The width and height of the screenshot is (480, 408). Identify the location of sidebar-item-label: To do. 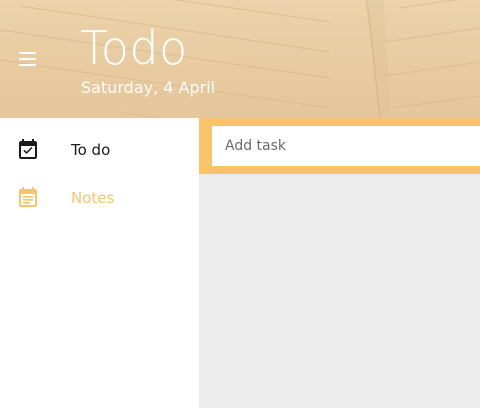
(91, 150).